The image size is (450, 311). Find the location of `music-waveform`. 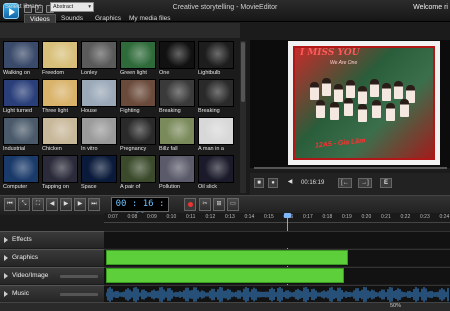

music-waveform is located at coordinates (278, 294).